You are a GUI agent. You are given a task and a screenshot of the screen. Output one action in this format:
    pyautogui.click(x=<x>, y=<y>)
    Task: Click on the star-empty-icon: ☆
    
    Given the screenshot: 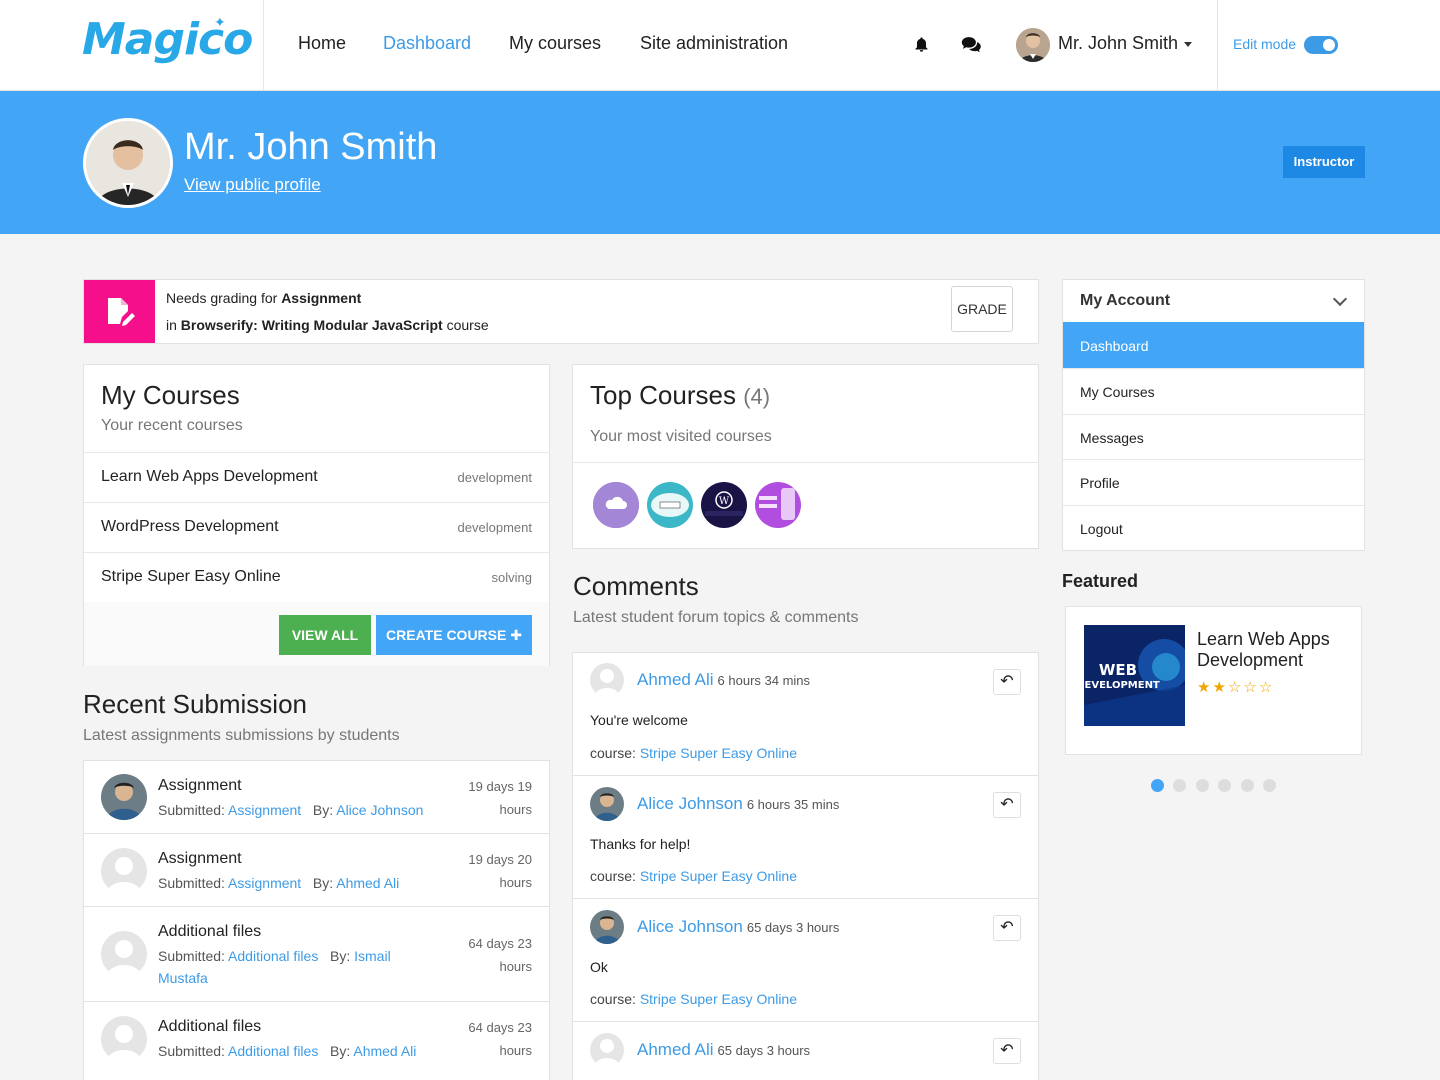 What is the action you would take?
    pyautogui.click(x=1235, y=687)
    